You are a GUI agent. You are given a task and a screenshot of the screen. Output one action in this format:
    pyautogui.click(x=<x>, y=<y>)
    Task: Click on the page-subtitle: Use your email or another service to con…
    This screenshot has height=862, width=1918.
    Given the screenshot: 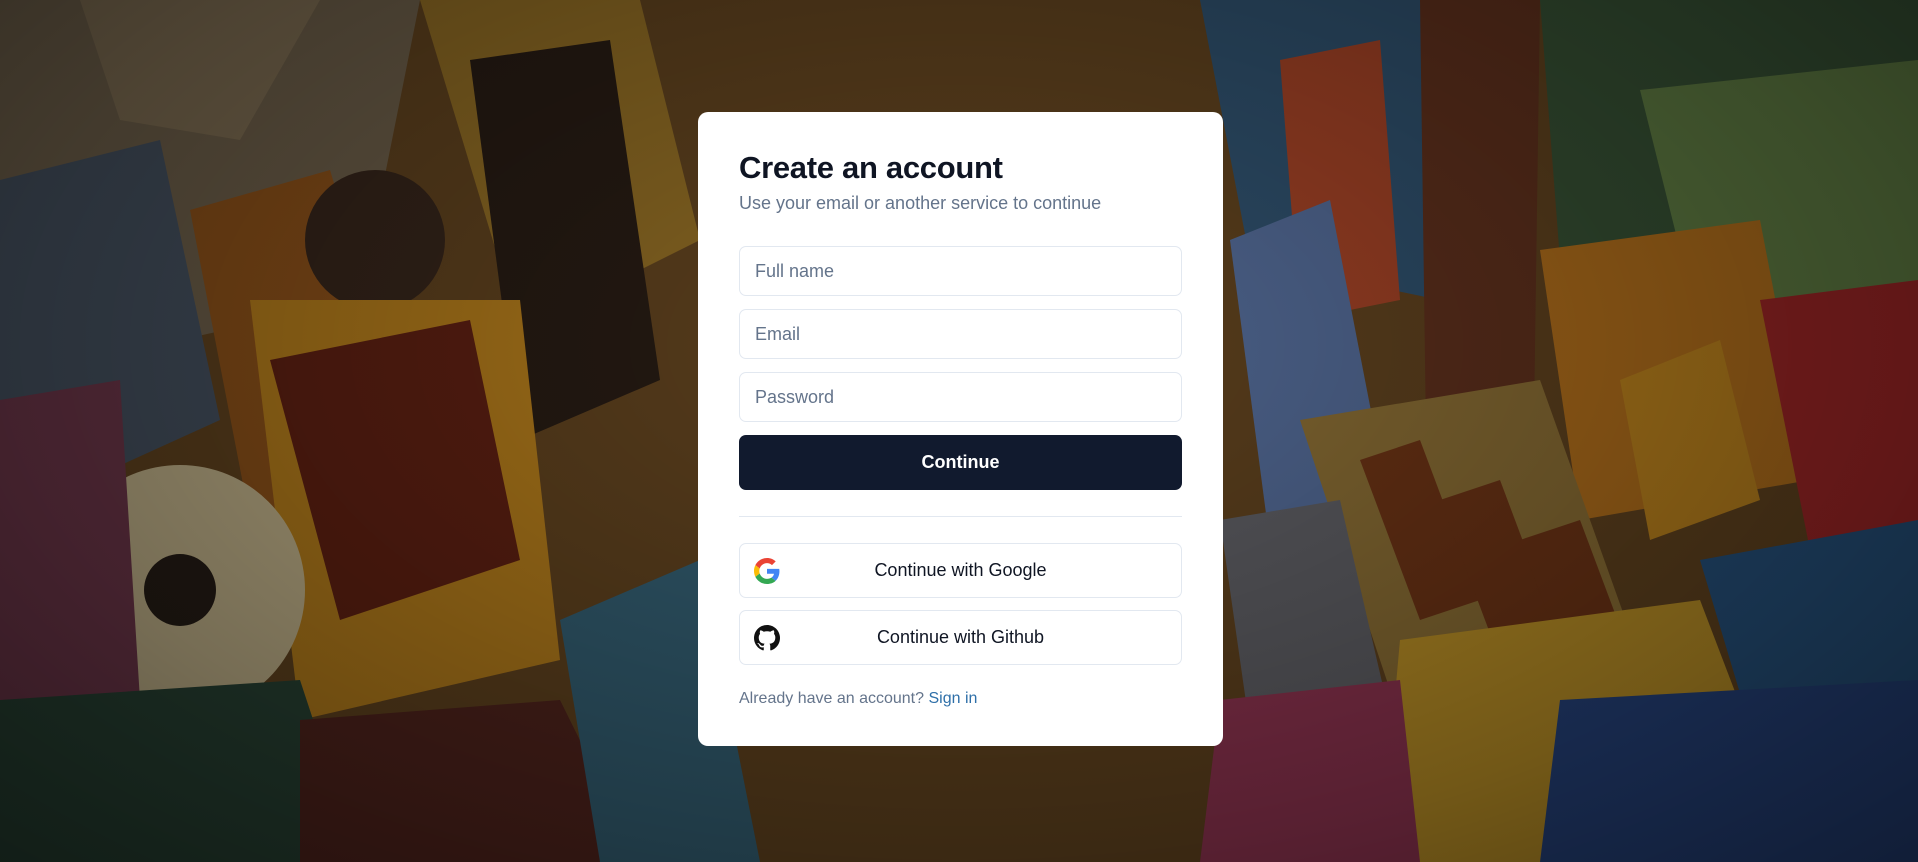 What is the action you would take?
    pyautogui.click(x=920, y=203)
    